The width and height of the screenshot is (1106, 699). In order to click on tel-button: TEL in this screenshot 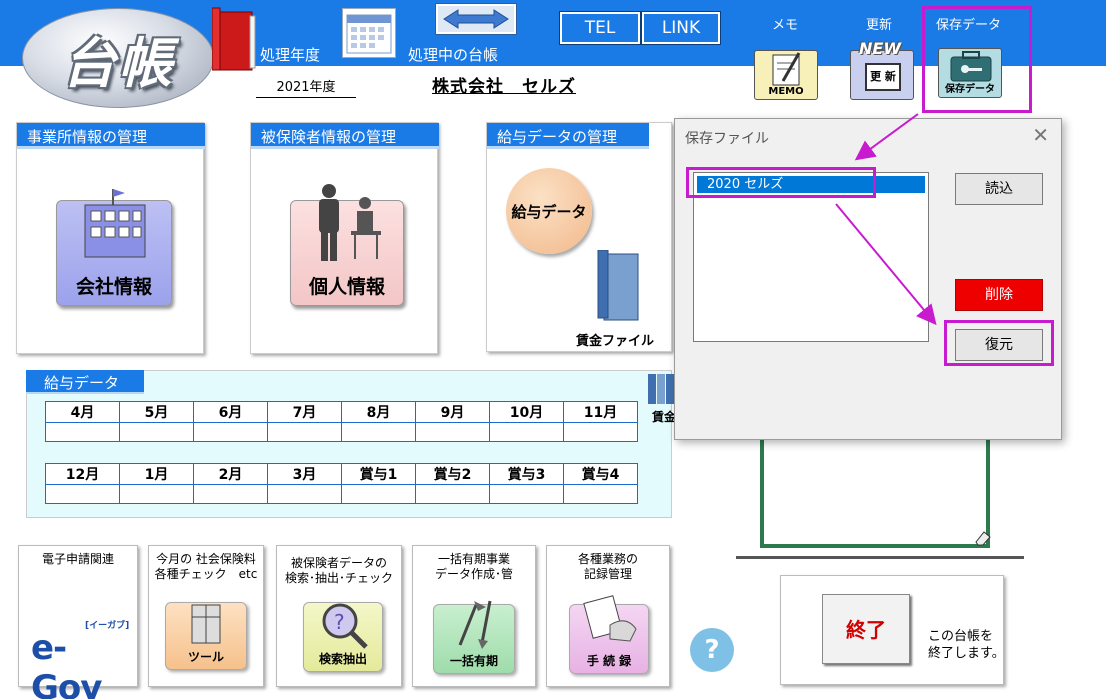, I will do `click(600, 28)`.